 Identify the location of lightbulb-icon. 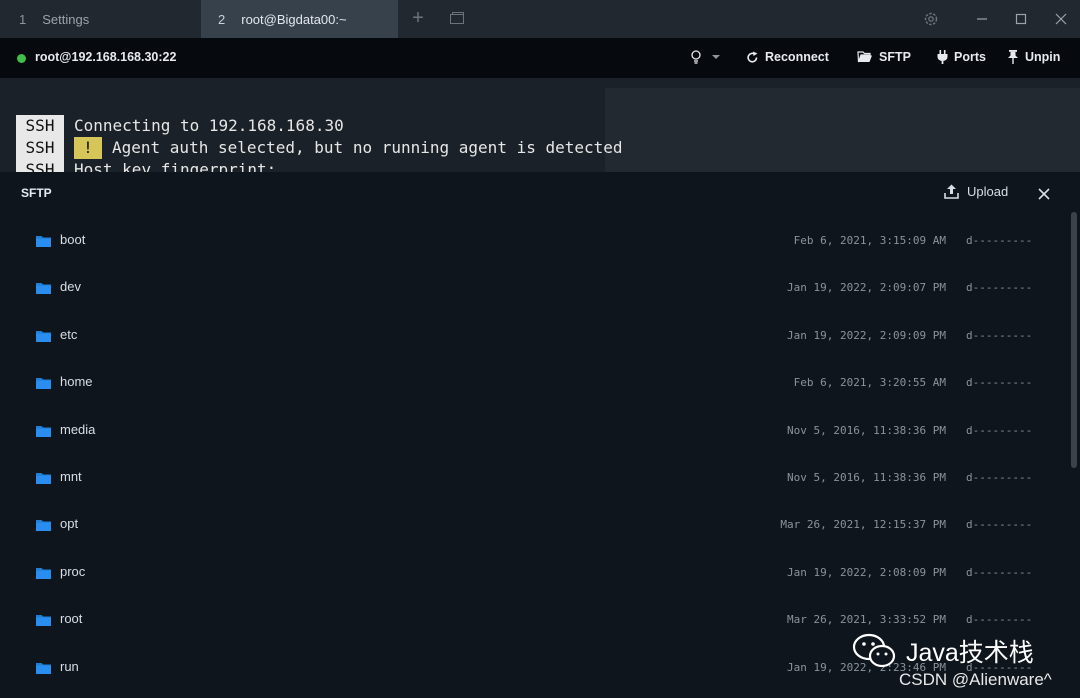
(696, 57).